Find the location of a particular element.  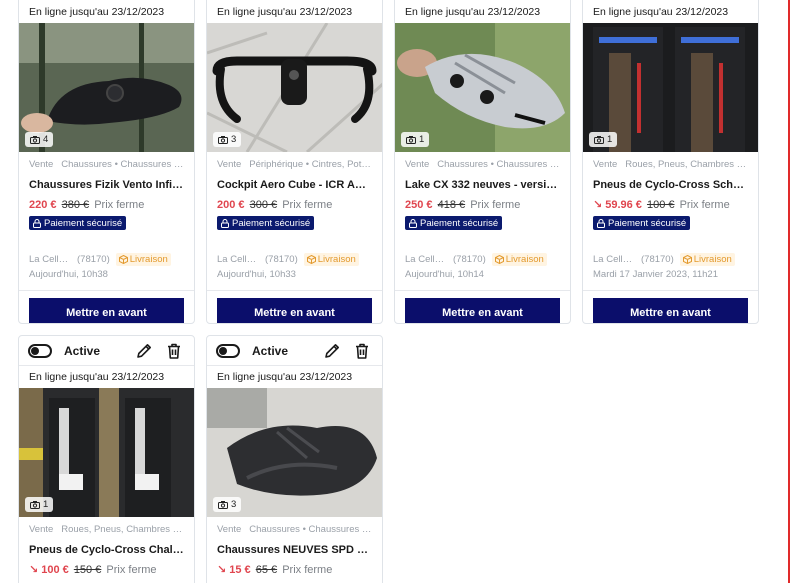

price-line: 250 € 418 € Prix ferme is located at coordinates (463, 205).